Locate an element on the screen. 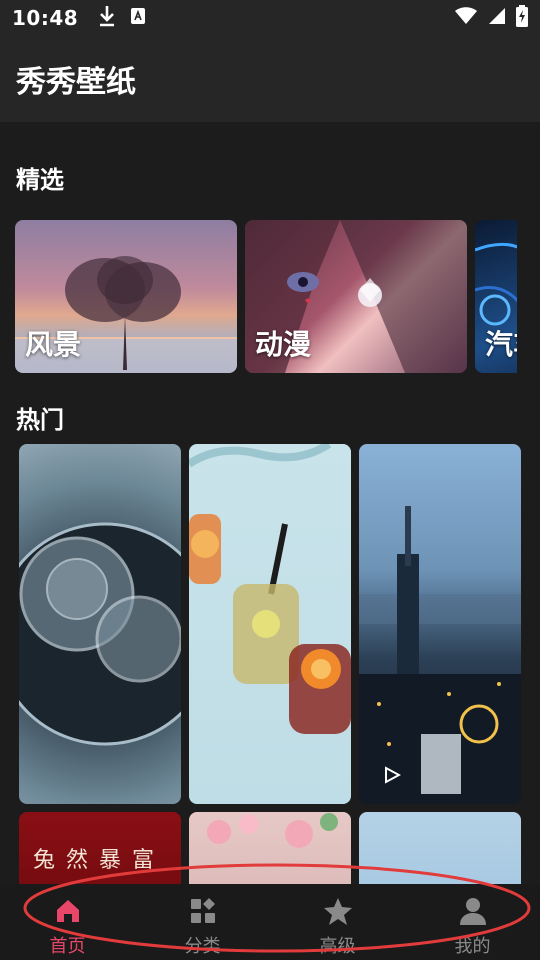  signal-icon is located at coordinates (497, 18).